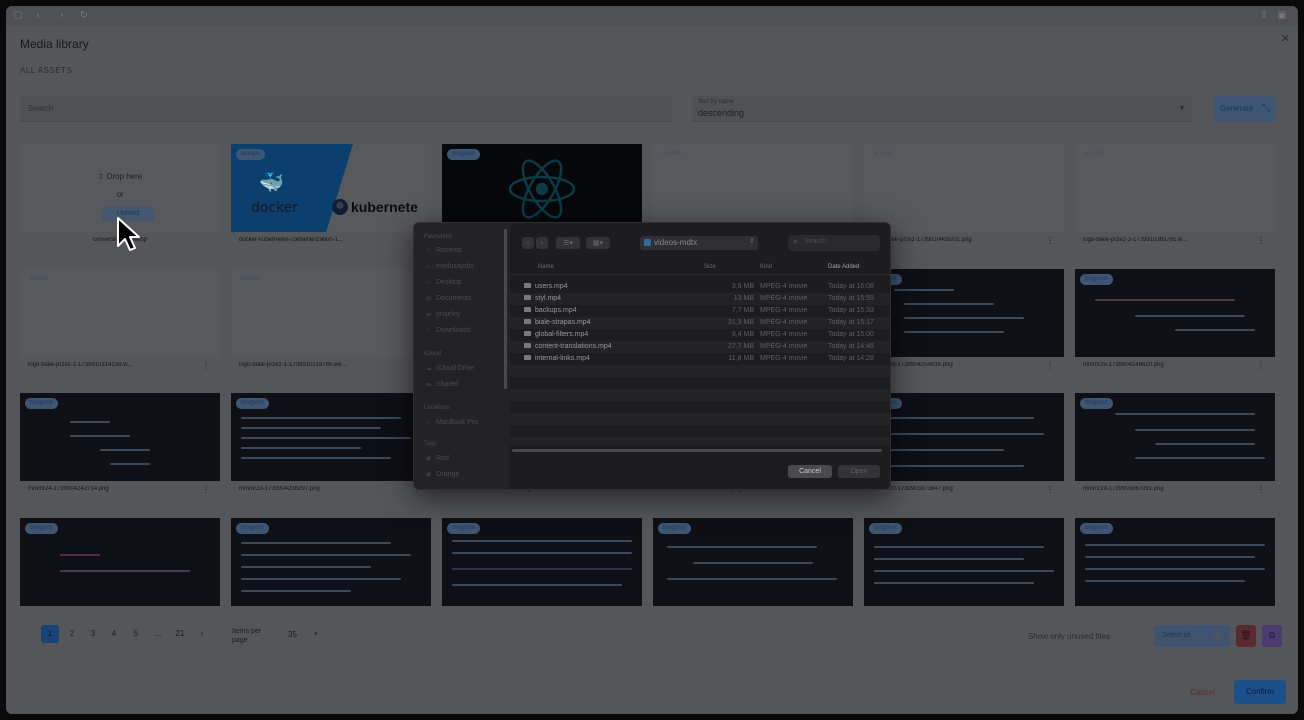  What do you see at coordinates (50, 634) in the screenshot?
I see `page-button: 1` at bounding box center [50, 634].